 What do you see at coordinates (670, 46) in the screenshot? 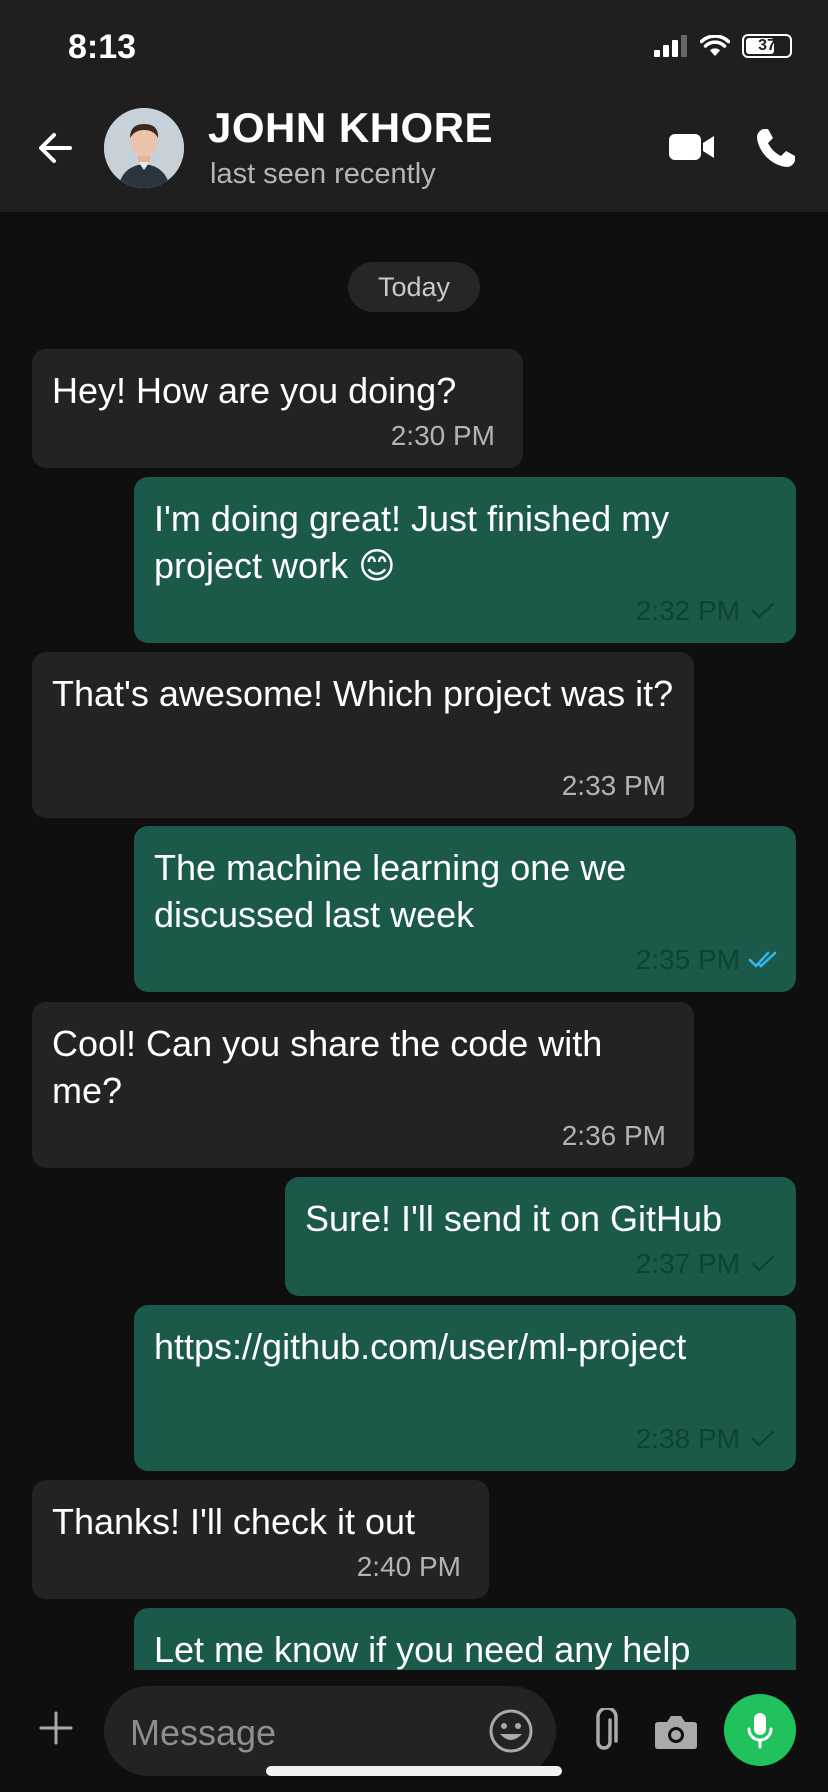
I see `signal-icon` at bounding box center [670, 46].